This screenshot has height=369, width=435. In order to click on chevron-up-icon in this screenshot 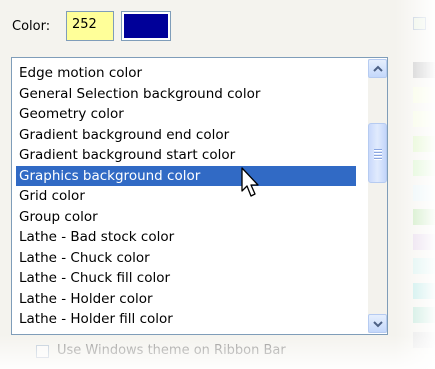, I will do `click(378, 68)`.